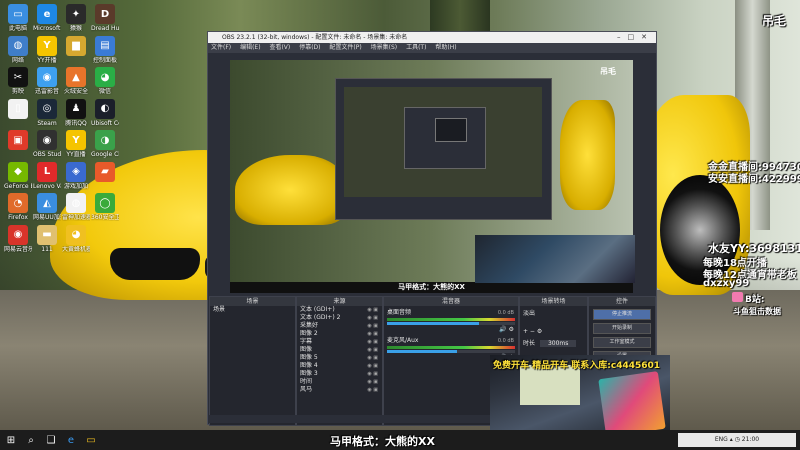 Image resolution: width=800 pixels, height=450 pixels. I want to click on app-icon: ▰, so click(105, 171).